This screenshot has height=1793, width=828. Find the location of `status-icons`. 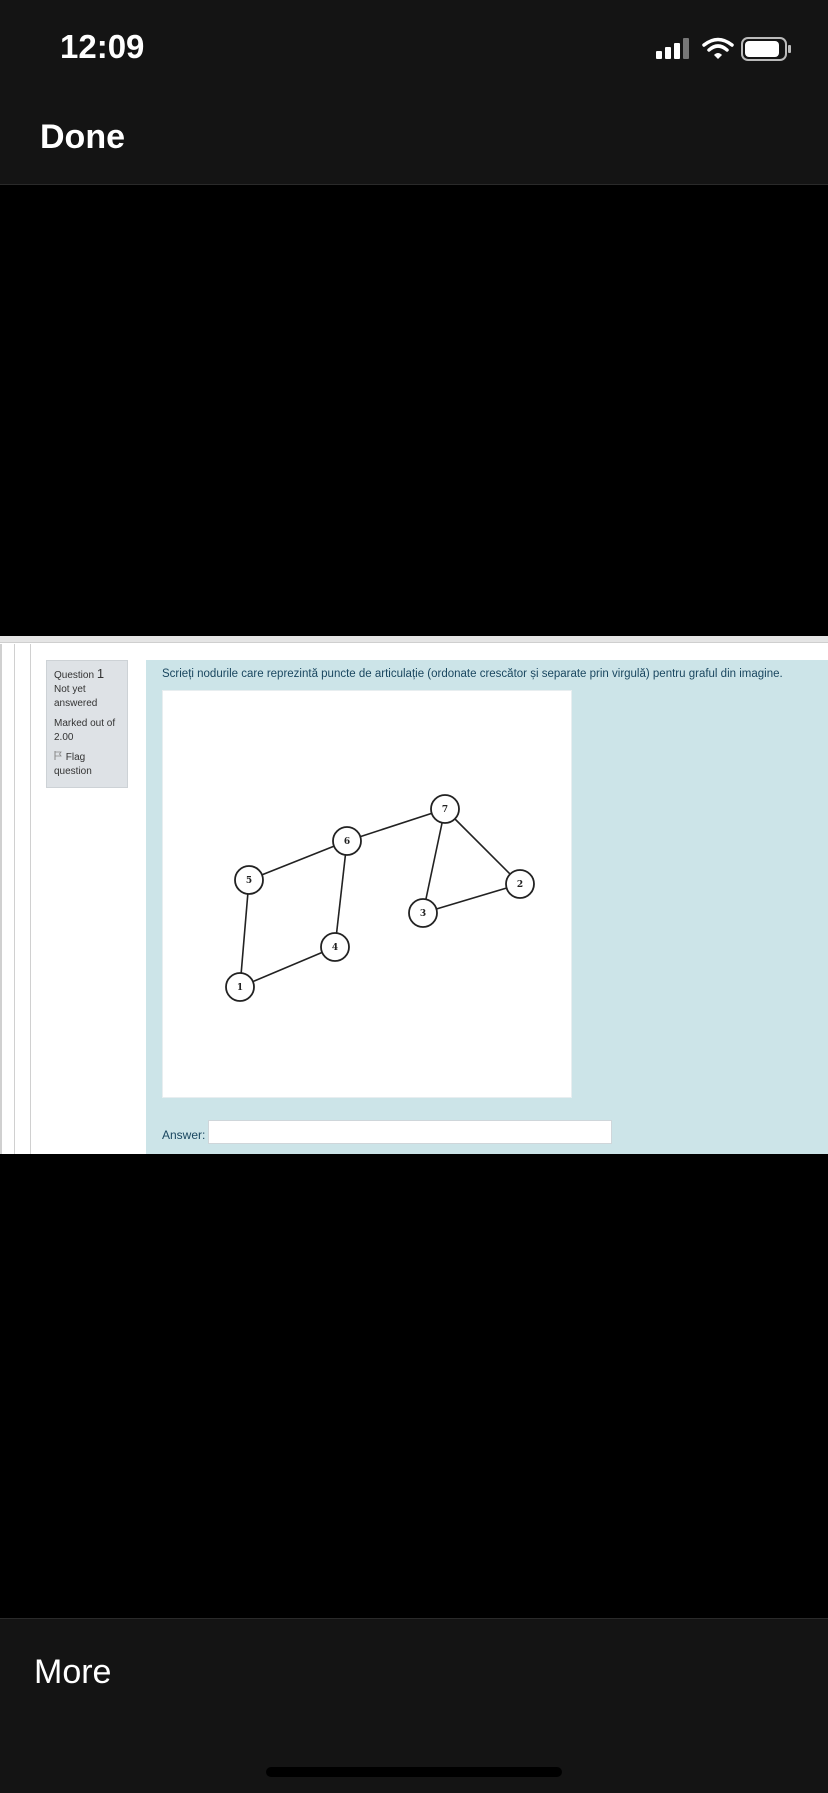

status-icons is located at coordinates (724, 49).